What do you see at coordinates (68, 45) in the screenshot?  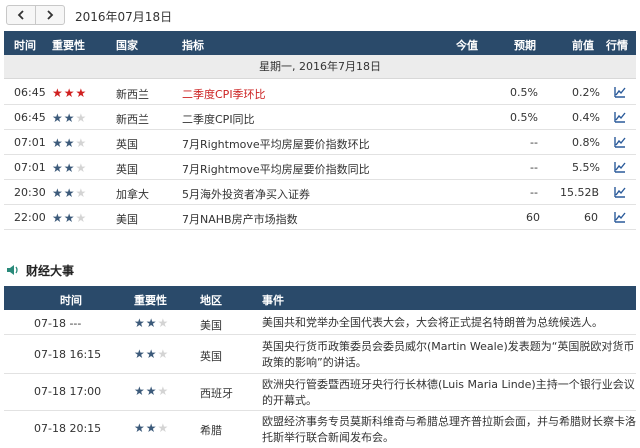 I see `header-importance: 重要性` at bounding box center [68, 45].